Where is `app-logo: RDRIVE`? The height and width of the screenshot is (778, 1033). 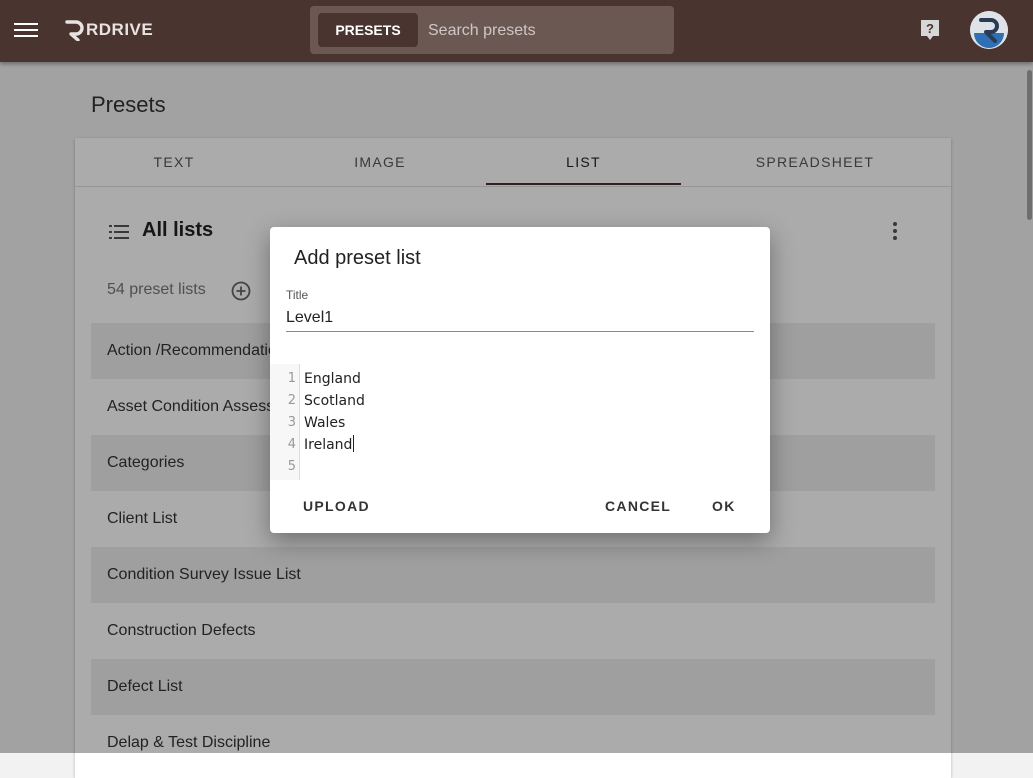 app-logo: RDRIVE is located at coordinates (108, 30).